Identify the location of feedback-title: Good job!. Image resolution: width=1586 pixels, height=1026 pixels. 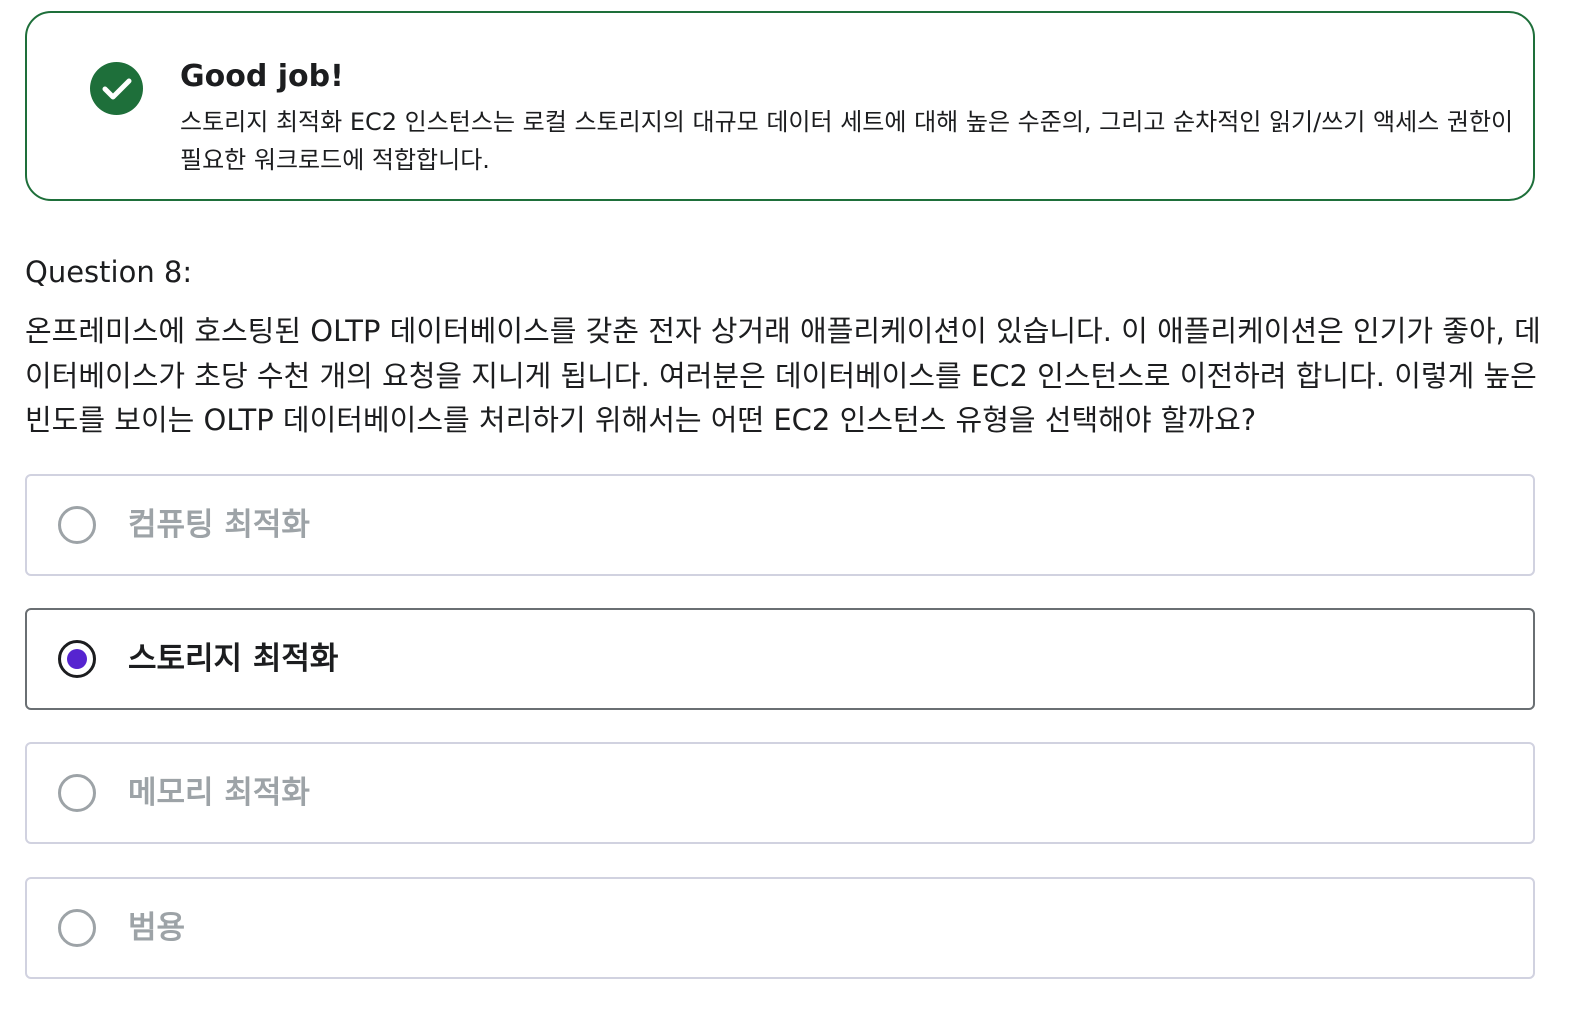
(262, 76).